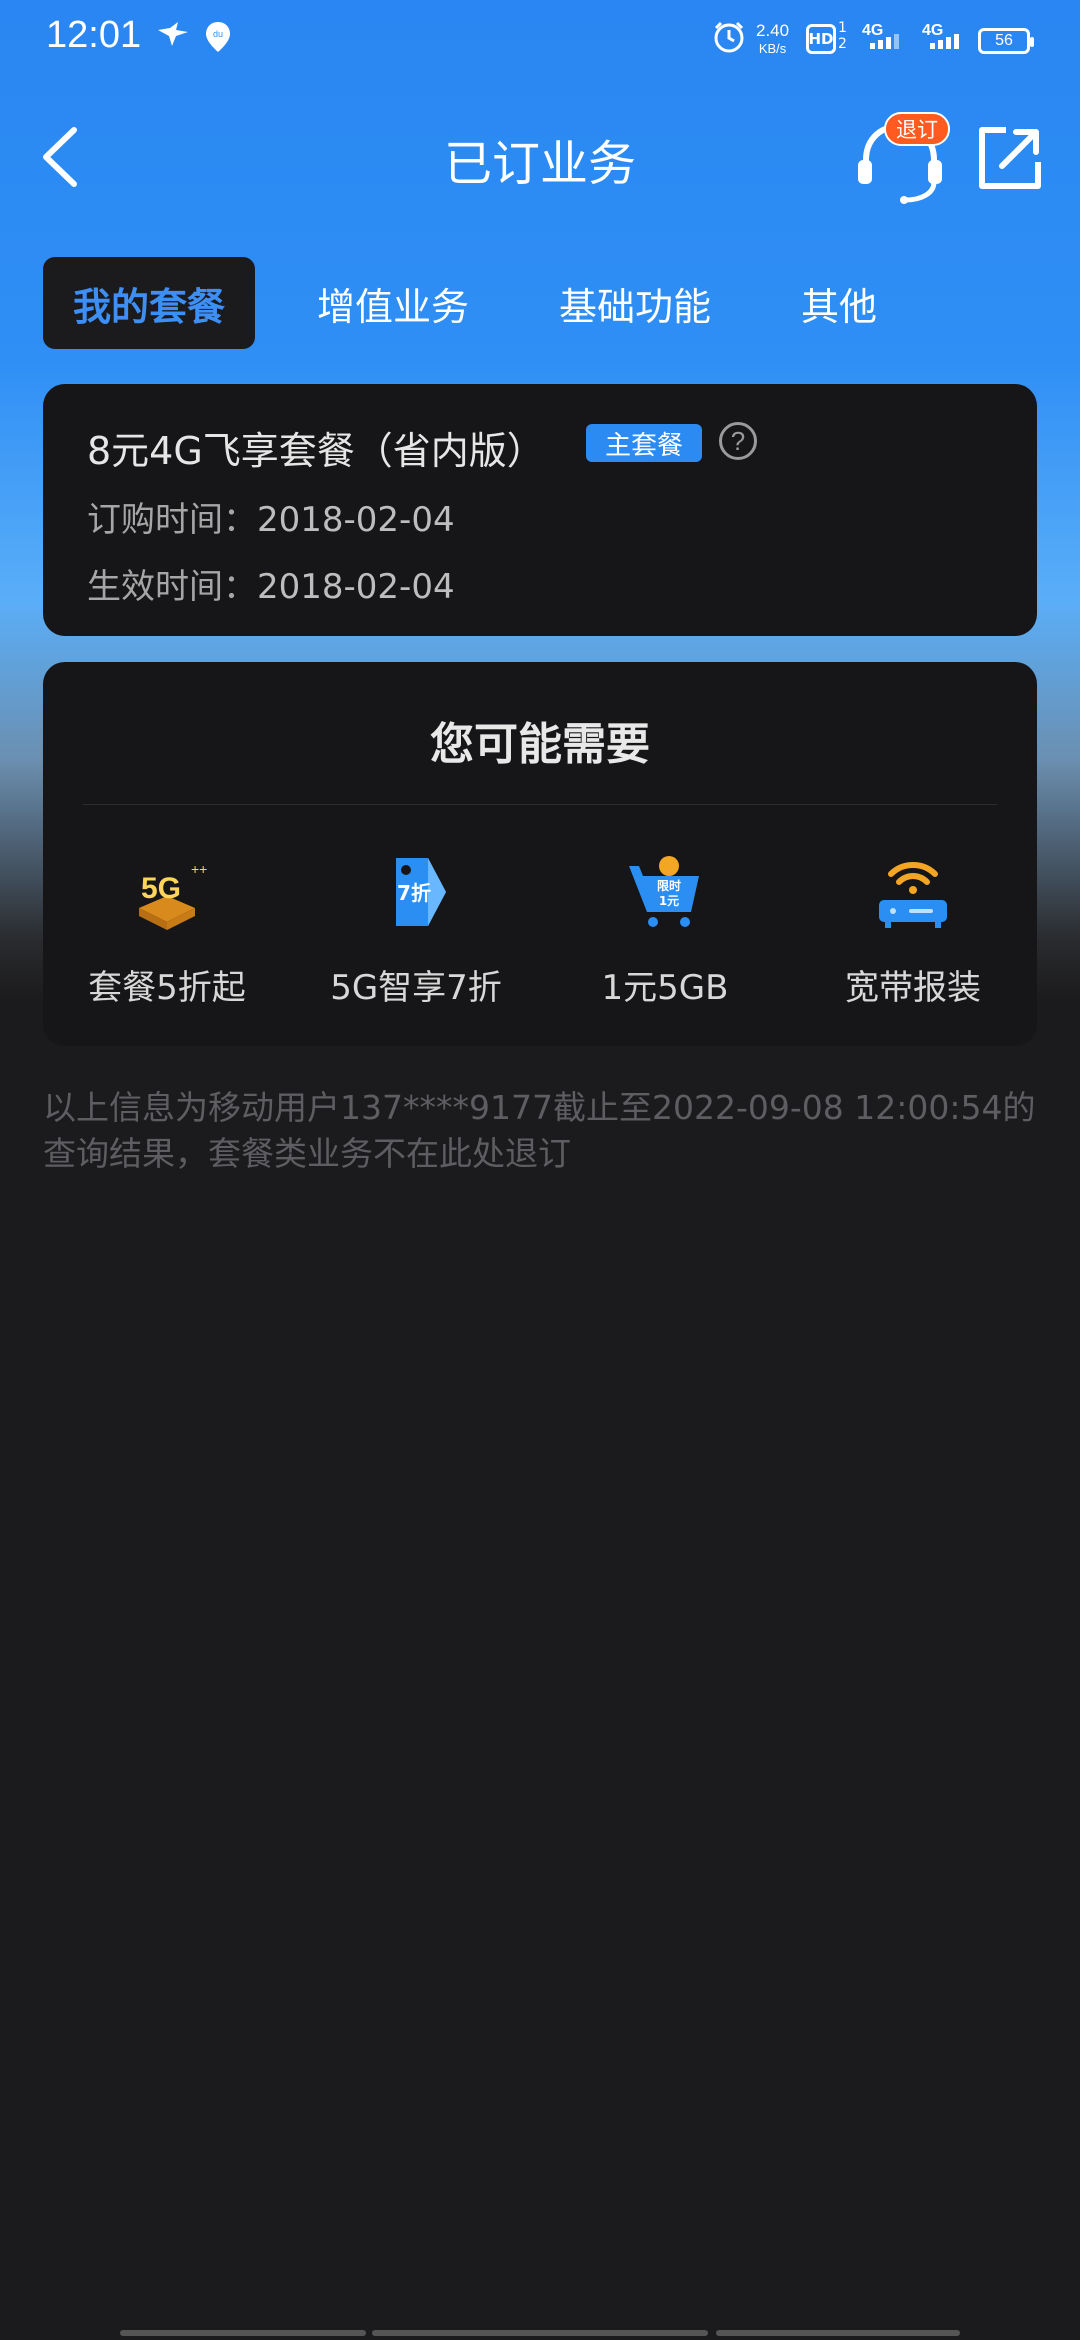 This screenshot has height=2340, width=1080. I want to click on 5g-gift-icon: 5G ++, so click(173, 895).